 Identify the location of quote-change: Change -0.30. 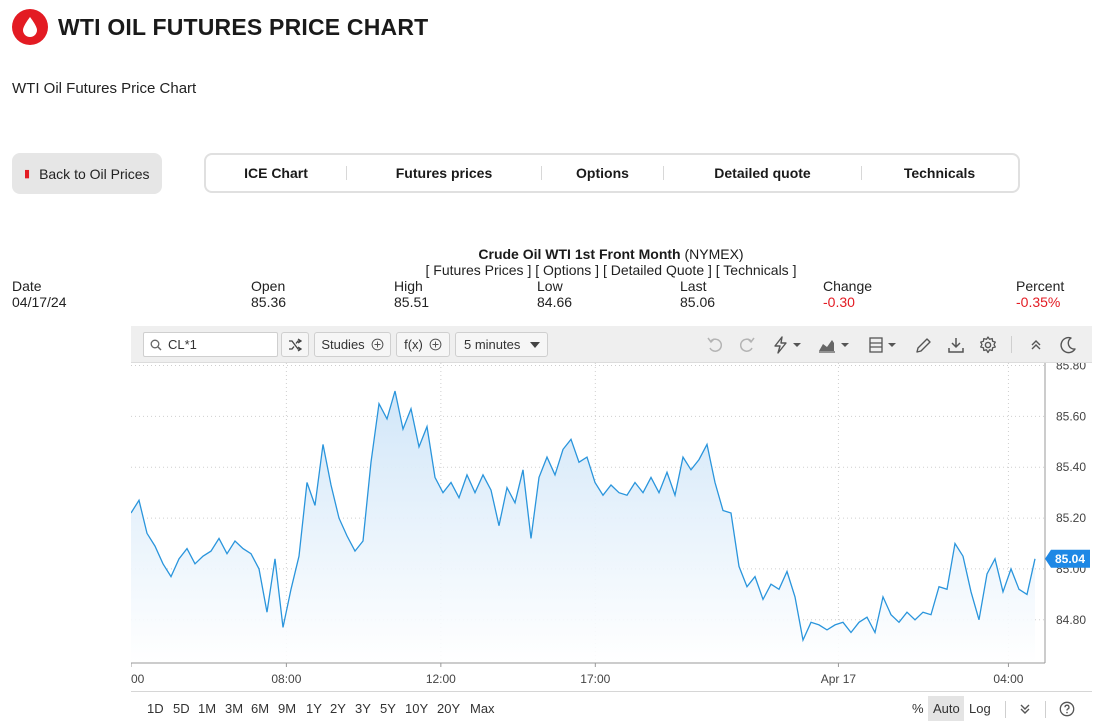
(847, 294).